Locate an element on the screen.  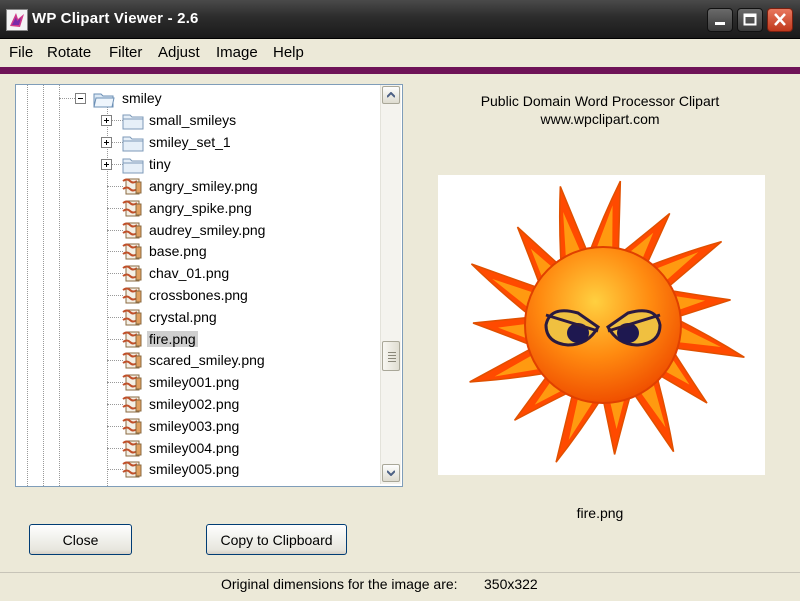
tree-subfolder-label: smiley_set_1 is located at coordinates (190, 142).